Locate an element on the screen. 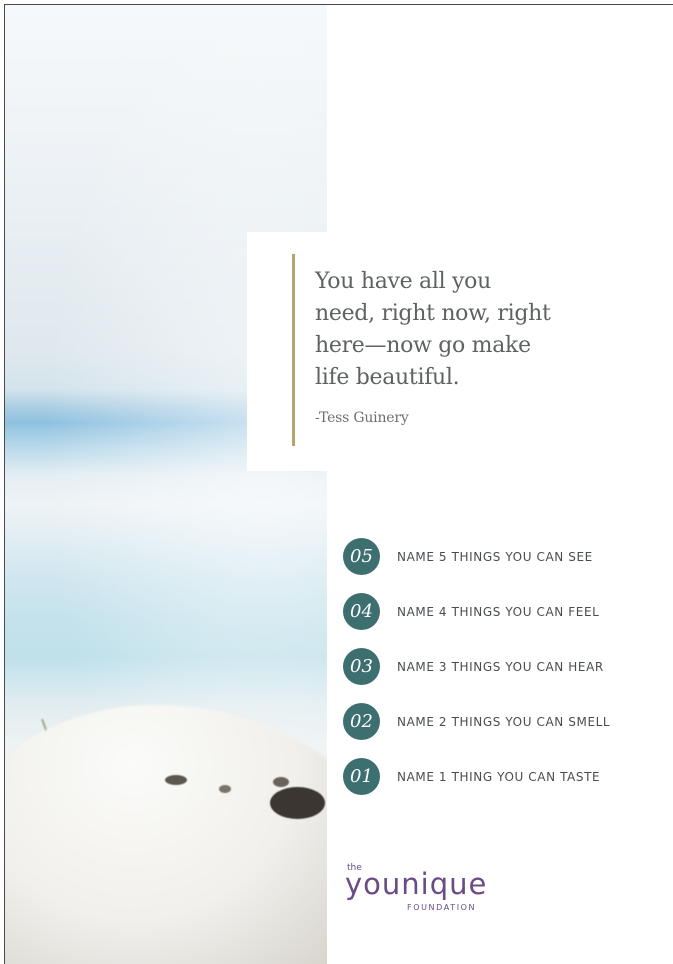 This screenshot has height=964, width=673. sand-mound is located at coordinates (166, 834).